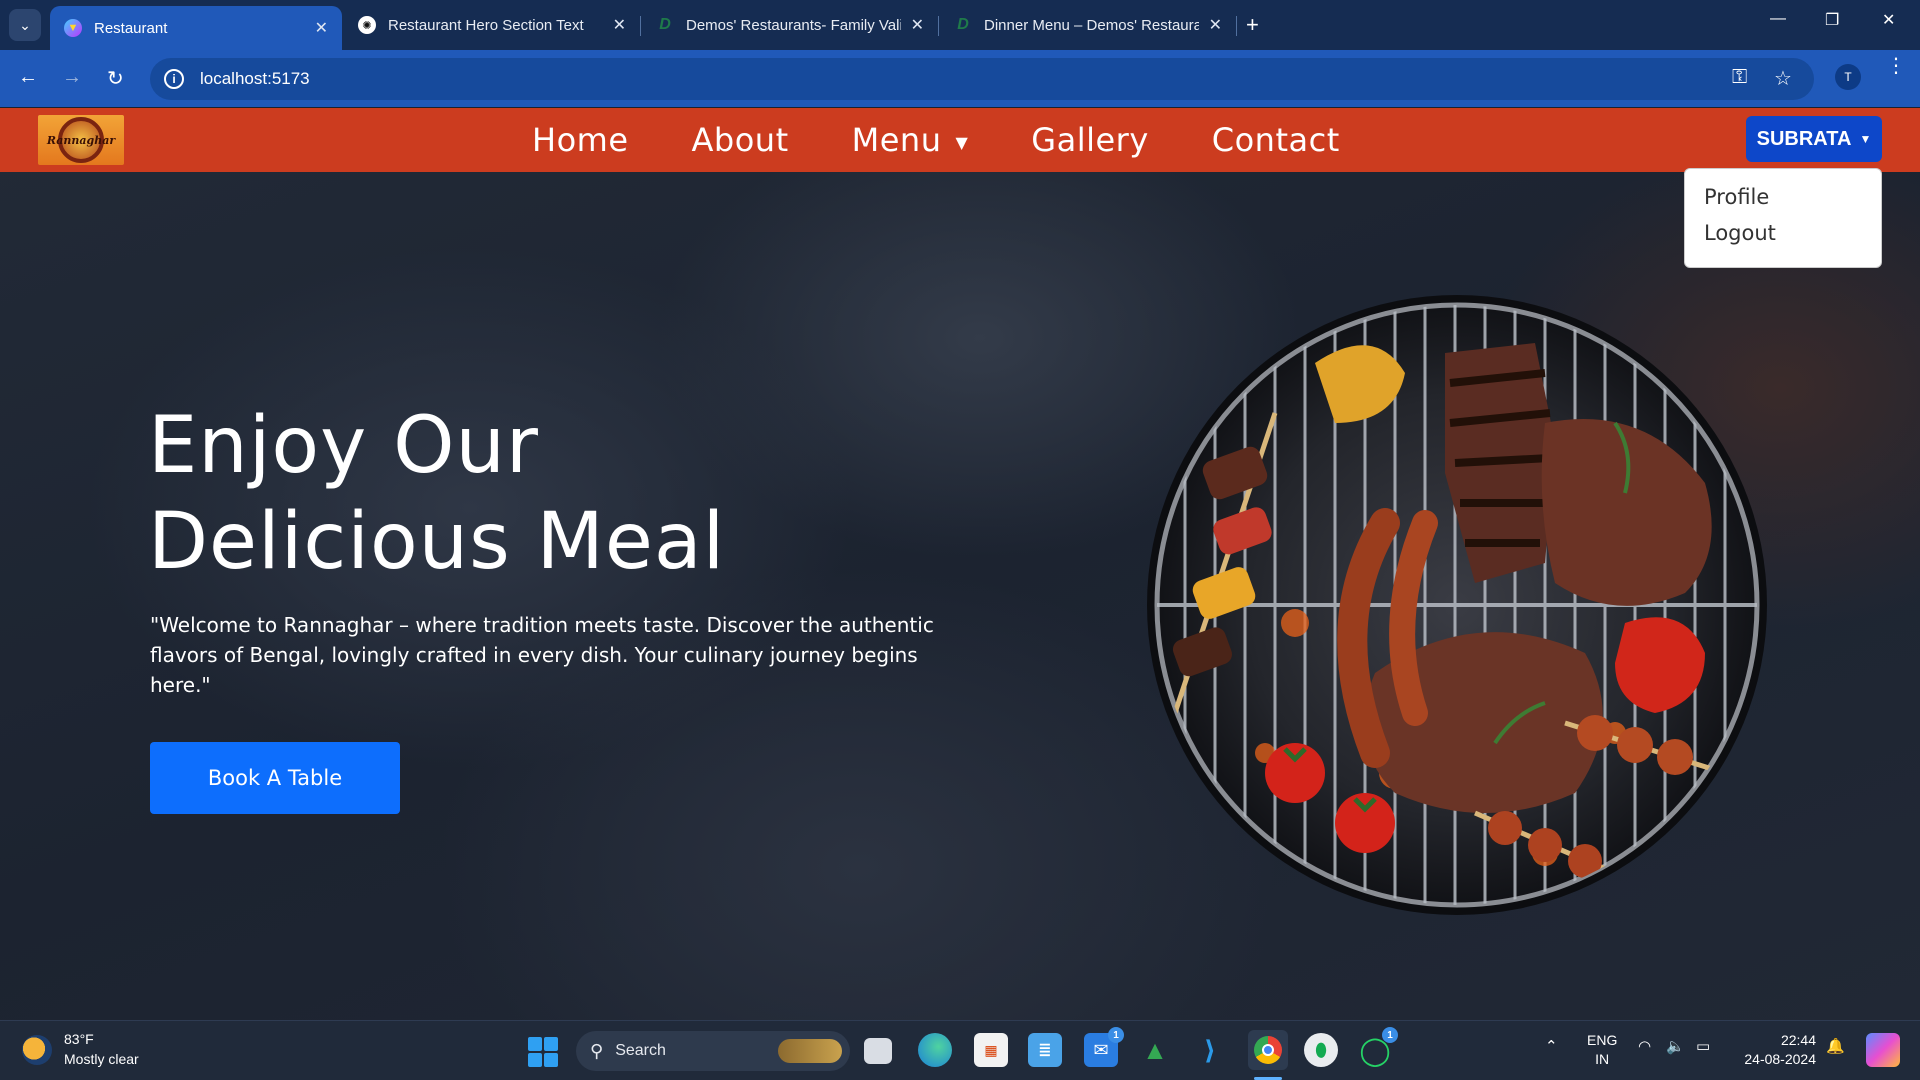  I want to click on site-logo: Rannaghar, so click(81, 140).